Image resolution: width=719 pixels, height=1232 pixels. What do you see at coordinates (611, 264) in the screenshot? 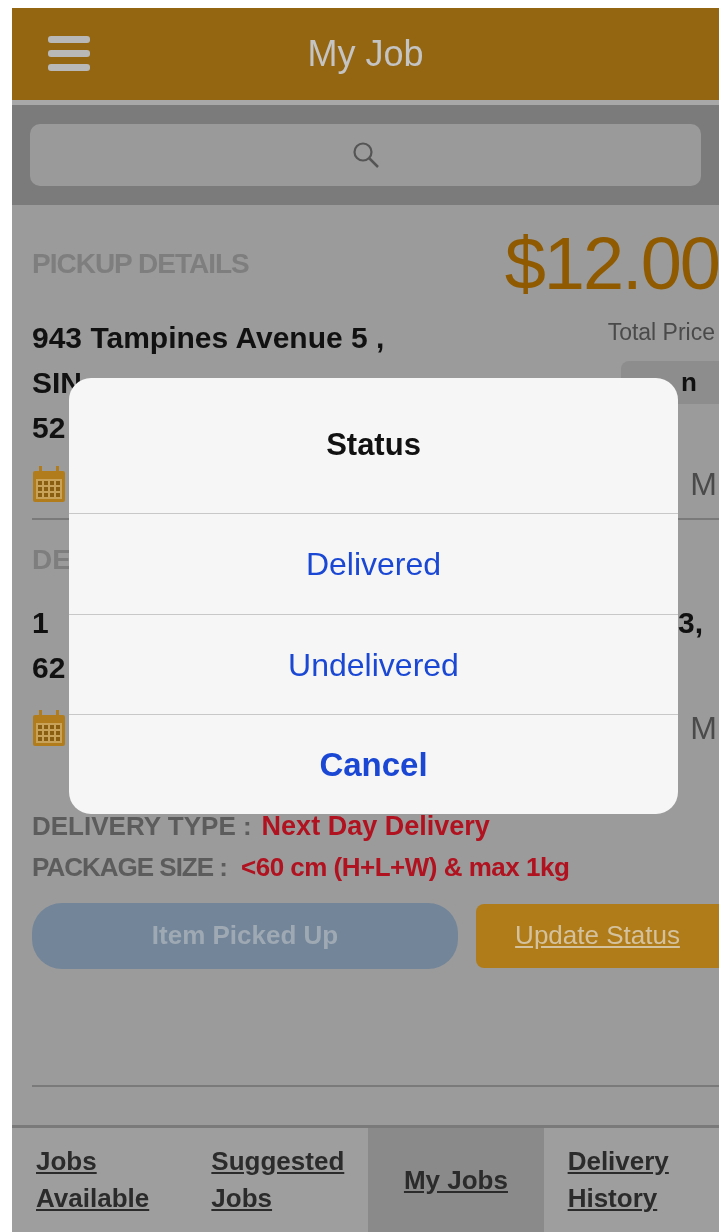
I see `price: $12.00` at bounding box center [611, 264].